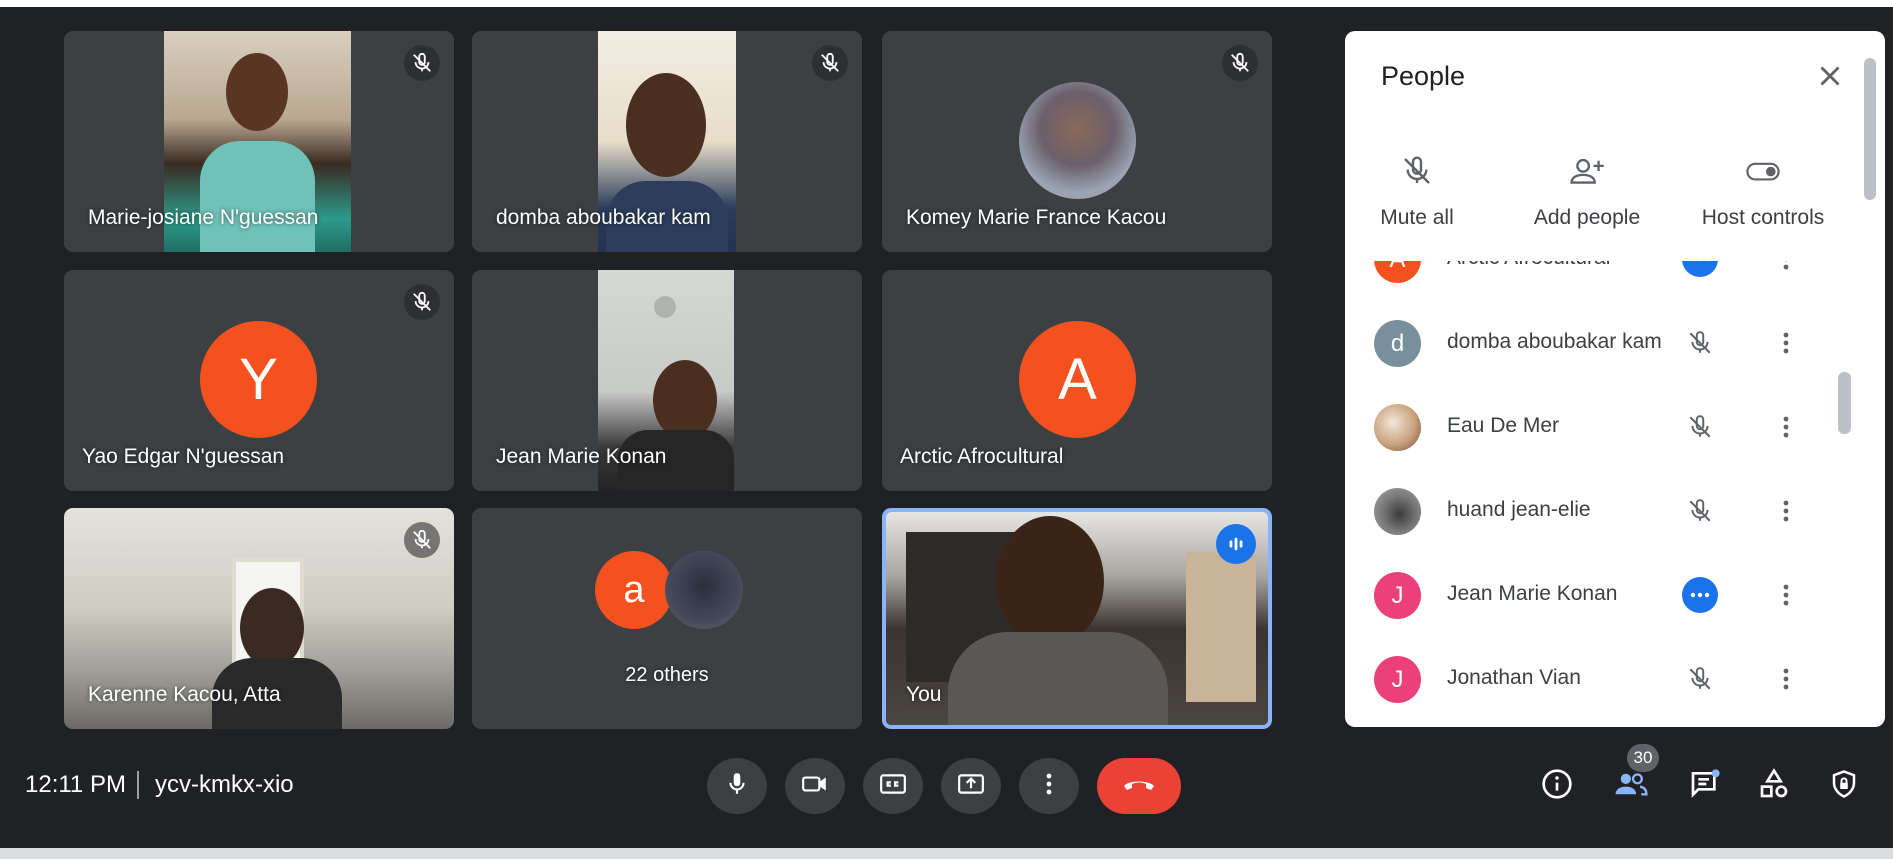 This screenshot has width=1893, height=859. I want to click on list-scrollbar, so click(1844, 403).